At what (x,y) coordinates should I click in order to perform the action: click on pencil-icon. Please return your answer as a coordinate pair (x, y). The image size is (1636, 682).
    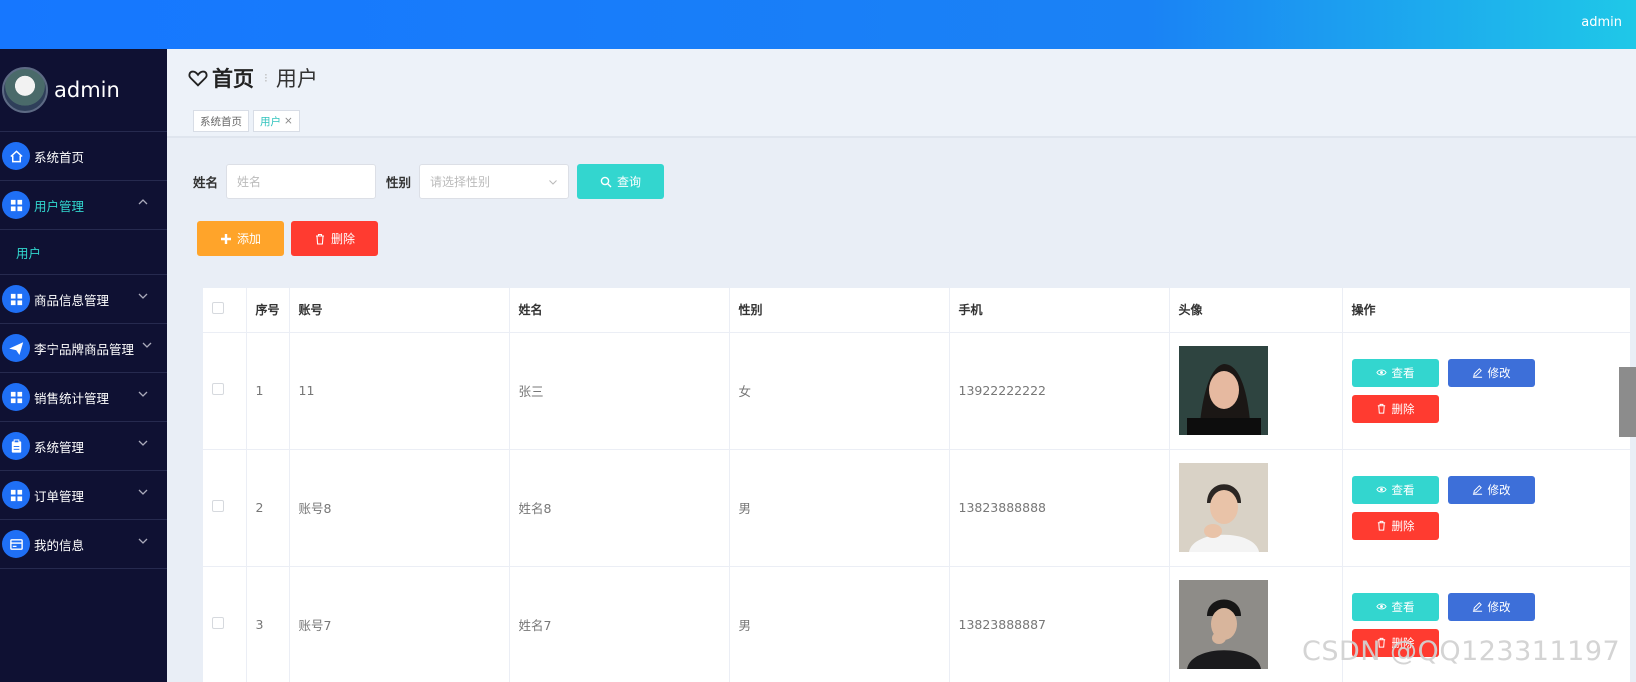
    Looking at the image, I should click on (1477, 373).